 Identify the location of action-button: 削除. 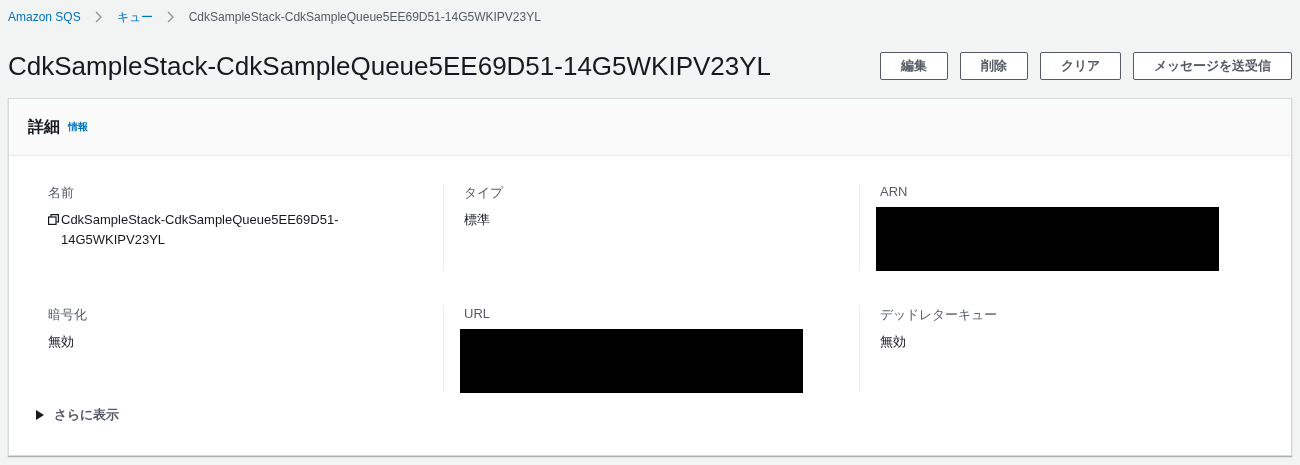
(994, 66).